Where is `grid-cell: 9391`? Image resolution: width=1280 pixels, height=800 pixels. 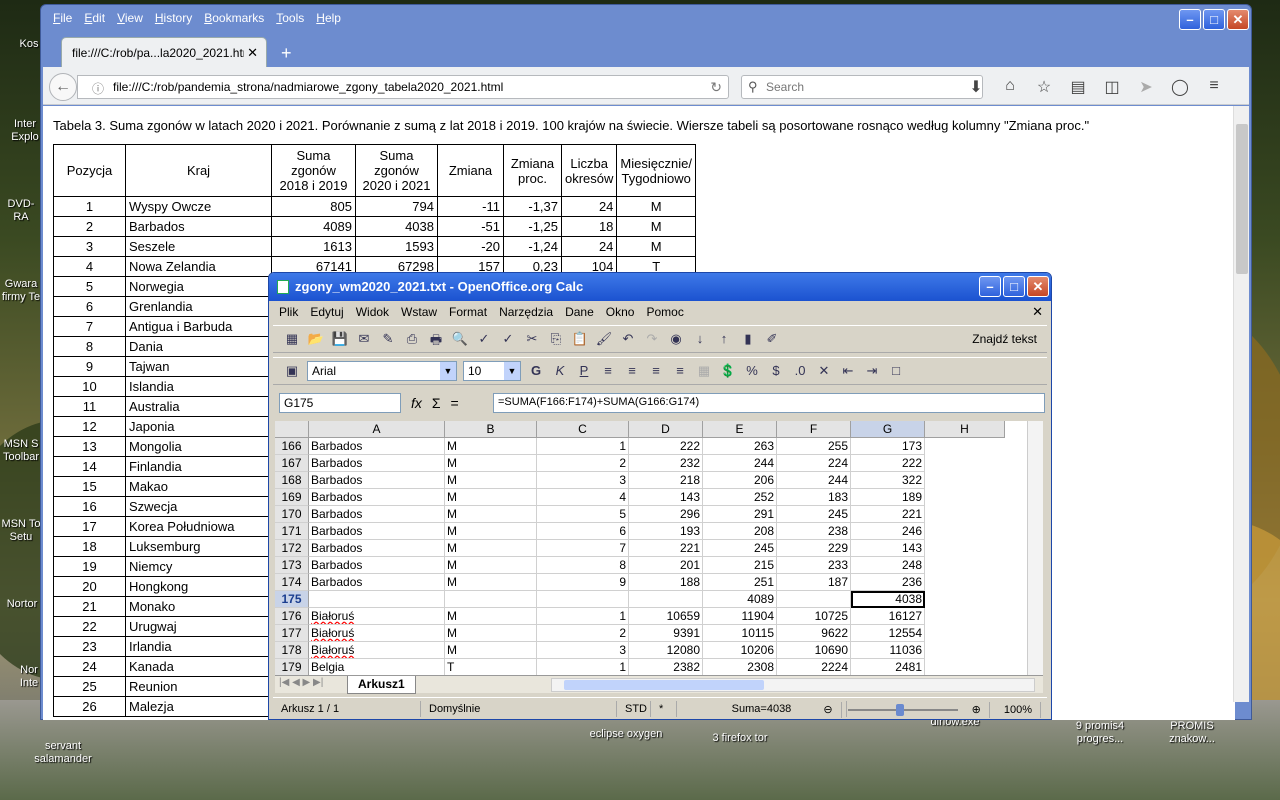 grid-cell: 9391 is located at coordinates (666, 633).